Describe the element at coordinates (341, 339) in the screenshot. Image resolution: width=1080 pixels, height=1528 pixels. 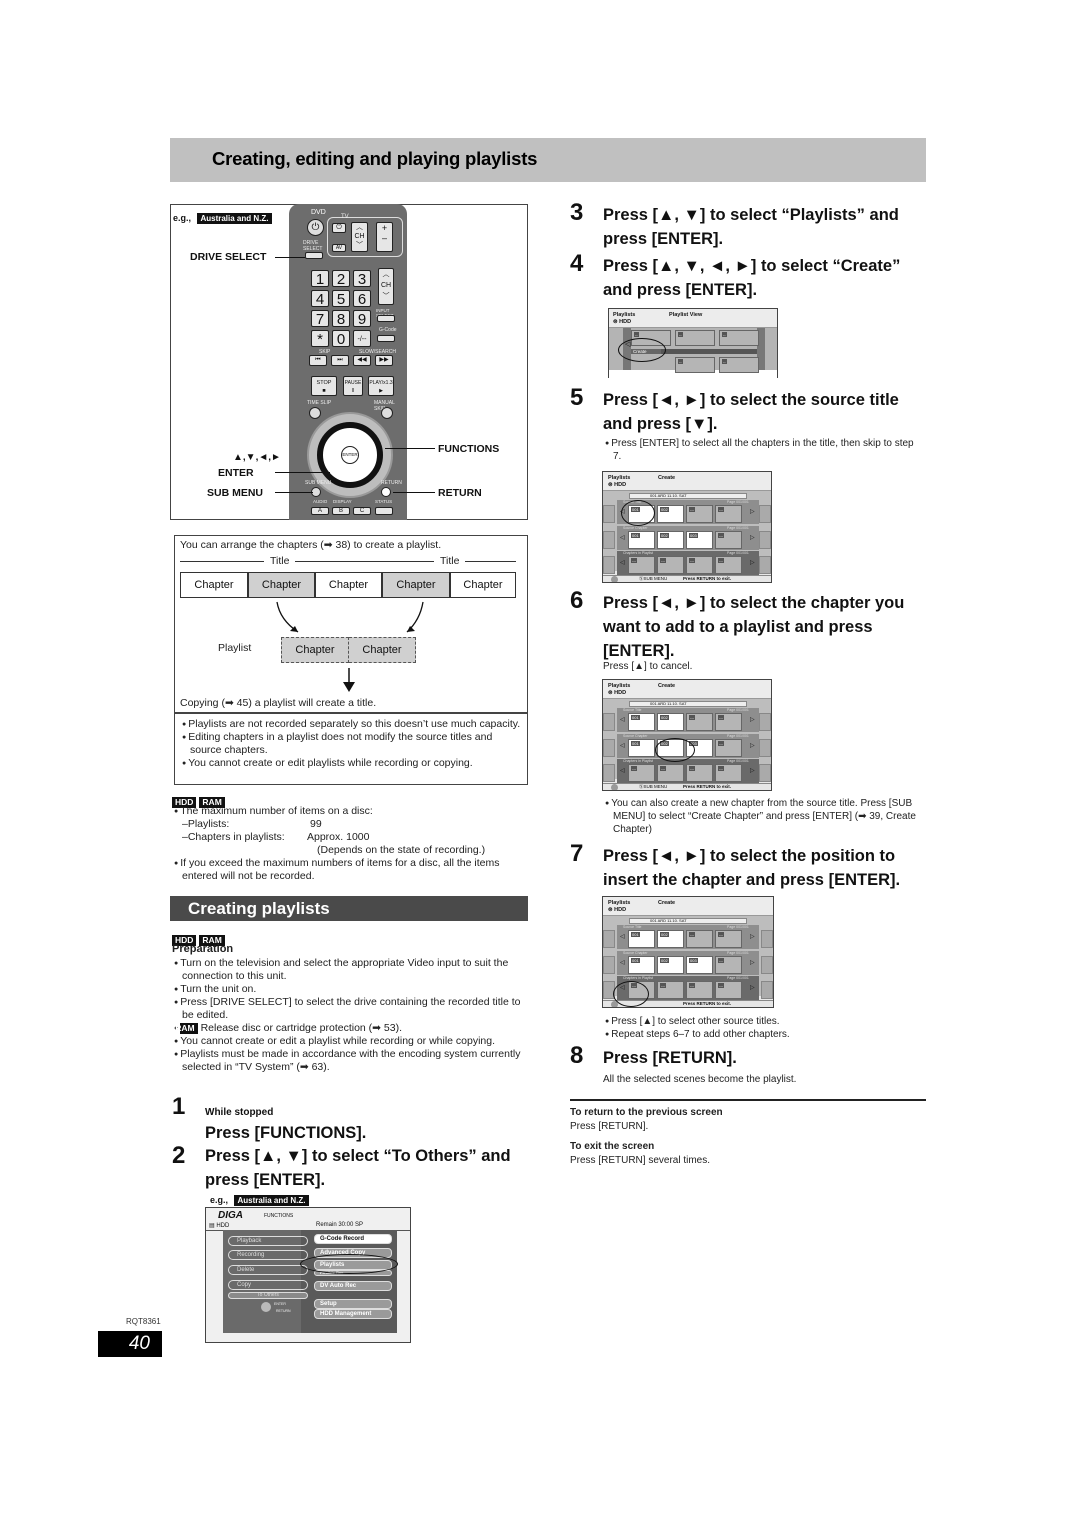
I see `key-0: 0` at that location.